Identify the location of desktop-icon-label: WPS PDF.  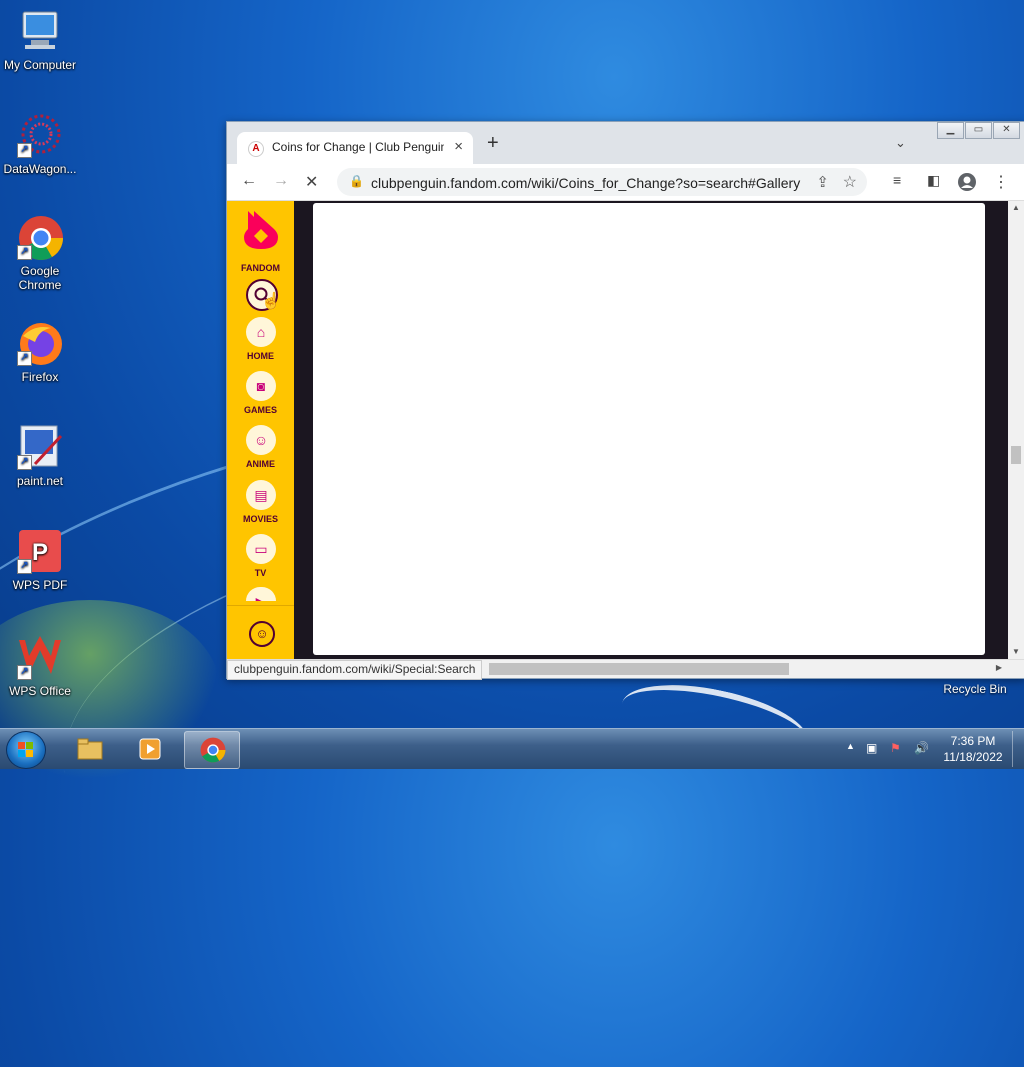
(40, 585).